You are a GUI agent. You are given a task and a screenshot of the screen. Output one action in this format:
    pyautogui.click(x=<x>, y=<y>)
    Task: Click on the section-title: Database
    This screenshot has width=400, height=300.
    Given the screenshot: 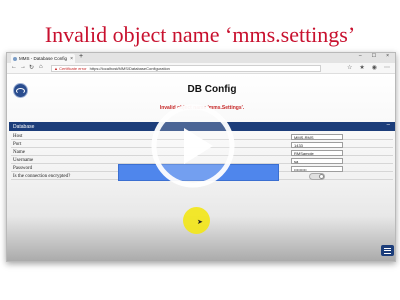 What is the action you would take?
    pyautogui.click(x=24, y=126)
    